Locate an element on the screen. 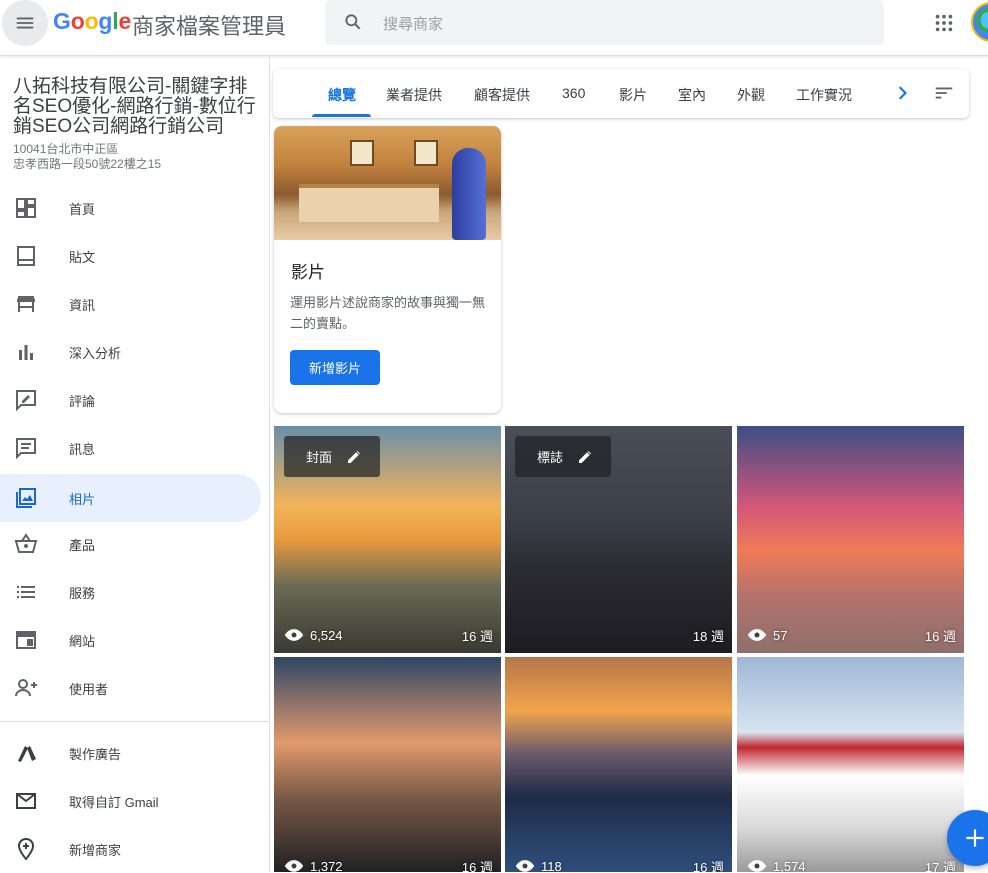 Image resolution: width=988 pixels, height=873 pixels. photo-views: 1,372 is located at coordinates (313, 864).